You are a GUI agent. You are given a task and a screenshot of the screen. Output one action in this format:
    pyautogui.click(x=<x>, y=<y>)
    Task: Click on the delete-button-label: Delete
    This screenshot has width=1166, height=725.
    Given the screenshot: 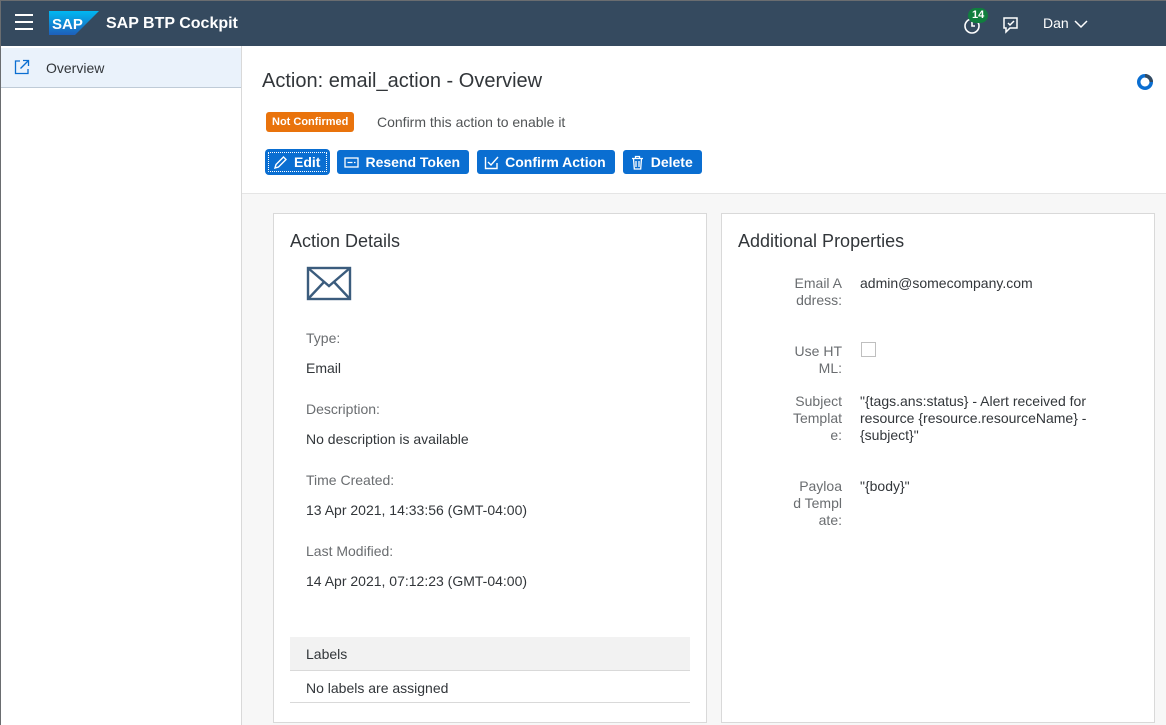 What is the action you would take?
    pyautogui.click(x=671, y=162)
    